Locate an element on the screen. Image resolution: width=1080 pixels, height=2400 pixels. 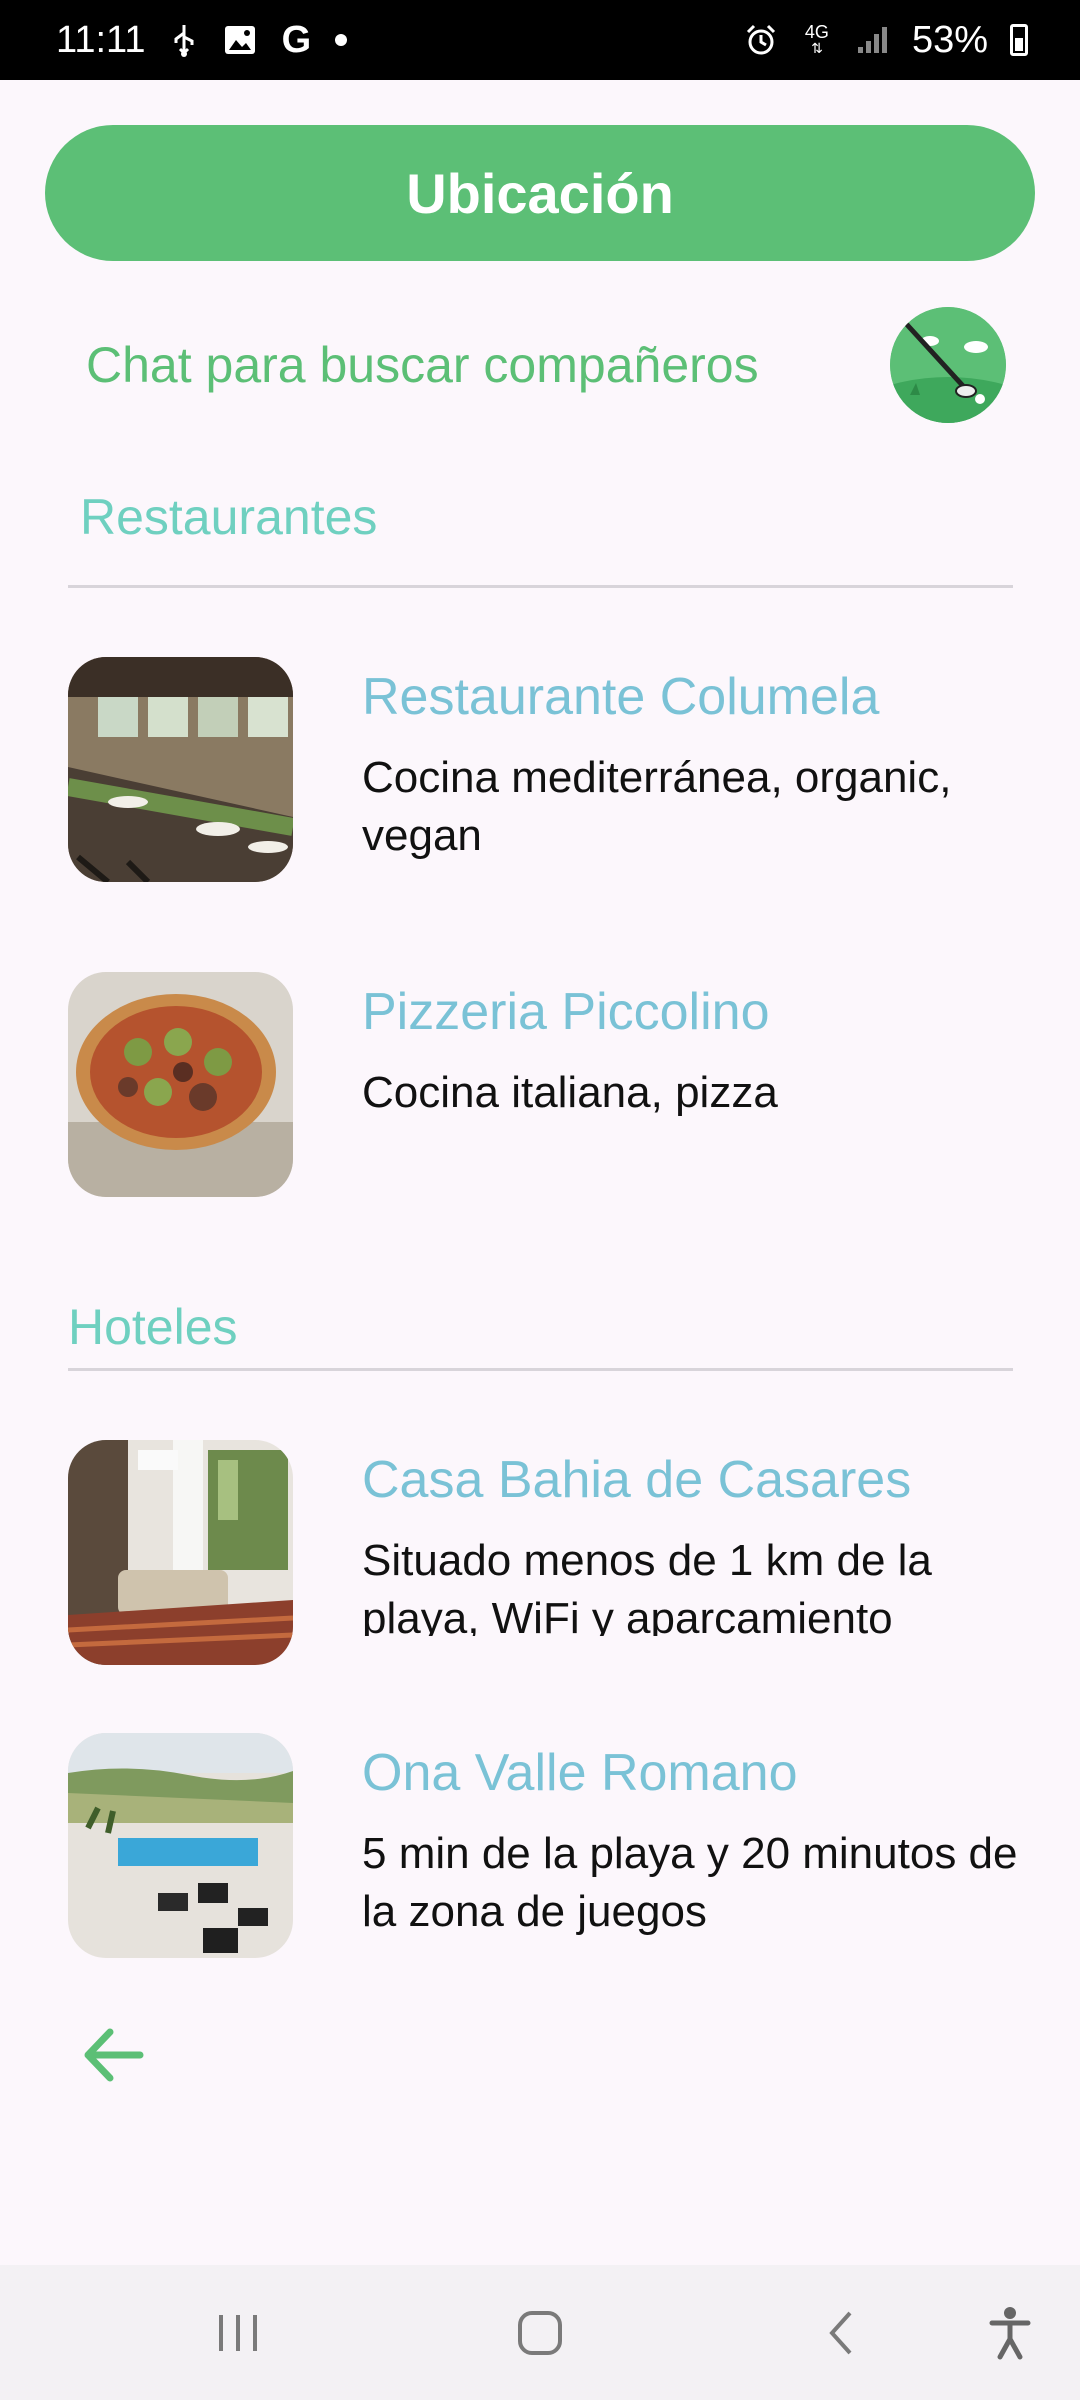
network-4g-icon: 4G ⇅ is located at coordinates (816, 39).